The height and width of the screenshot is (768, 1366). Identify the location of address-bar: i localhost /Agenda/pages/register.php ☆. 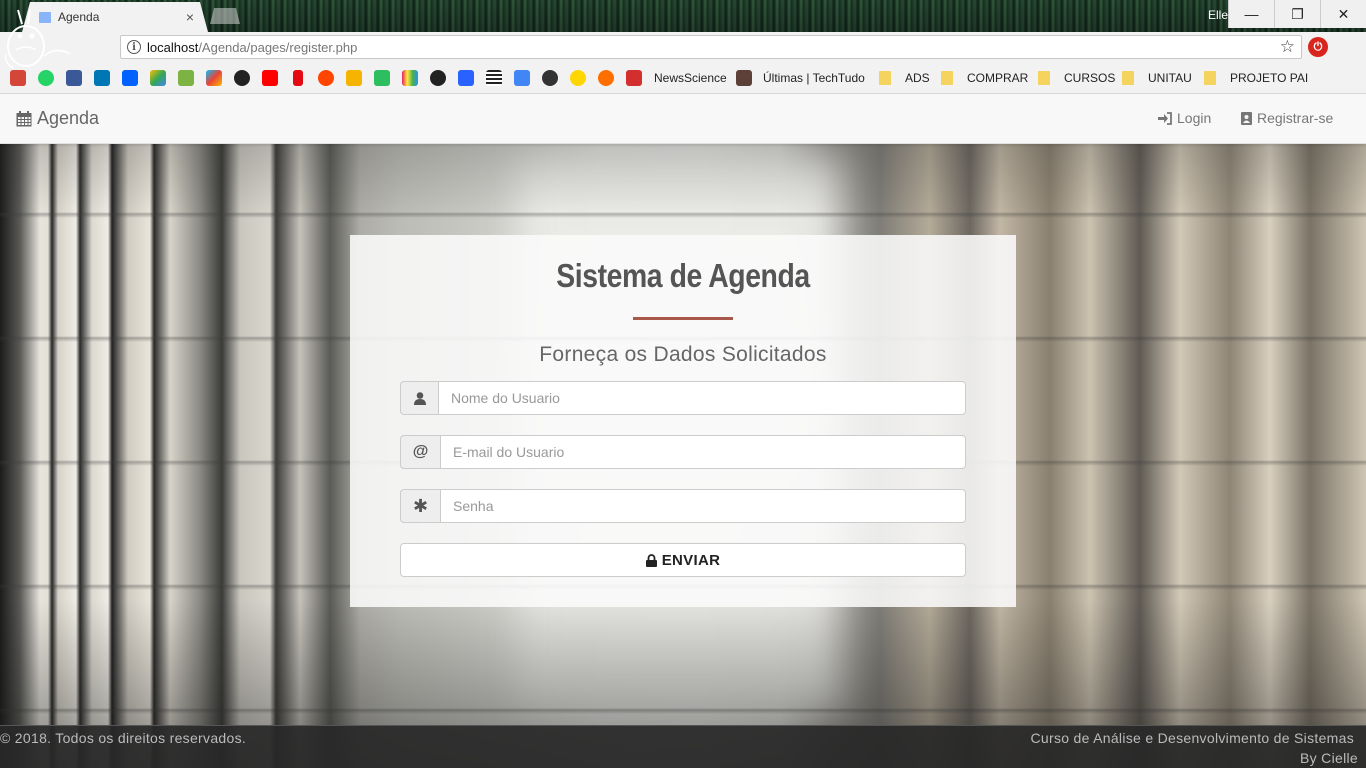
(711, 47).